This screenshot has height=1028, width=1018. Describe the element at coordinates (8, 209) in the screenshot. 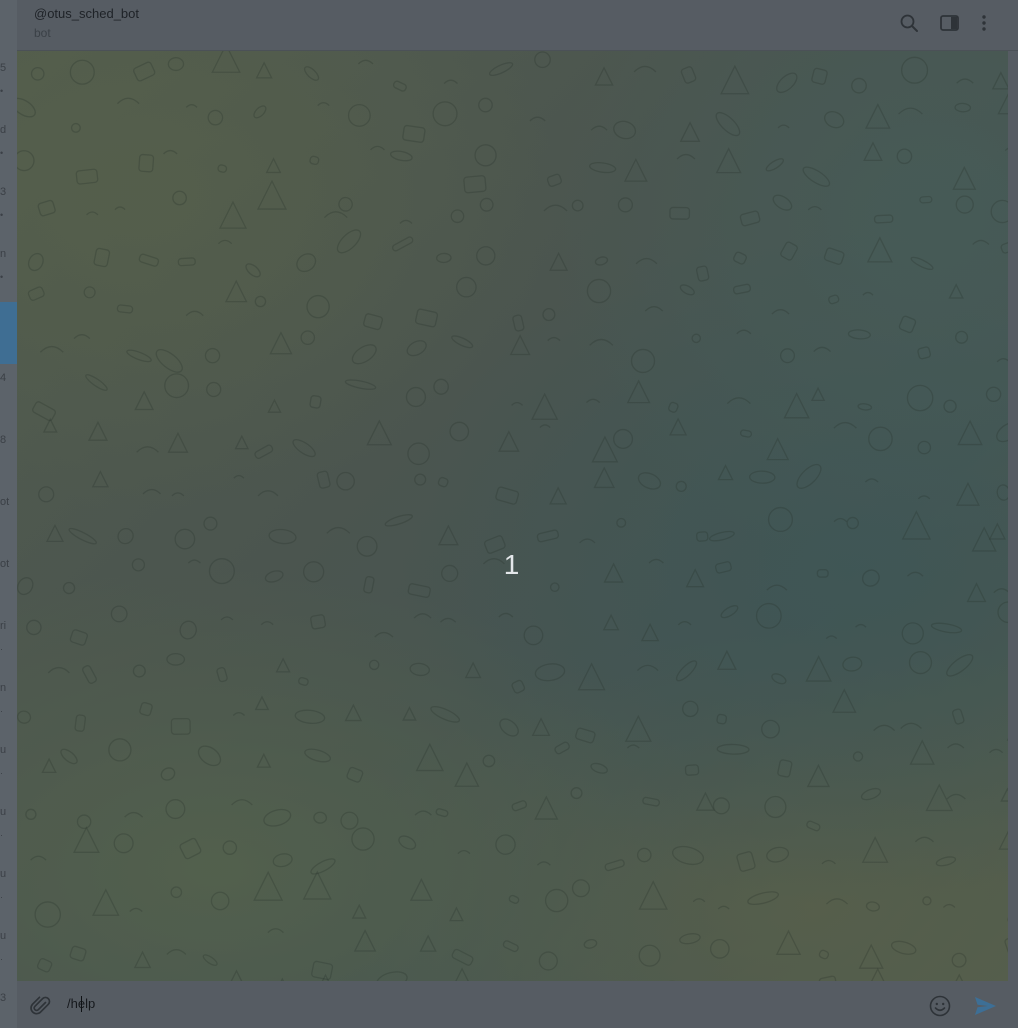

I see `chat-list-item: 3 •` at that location.